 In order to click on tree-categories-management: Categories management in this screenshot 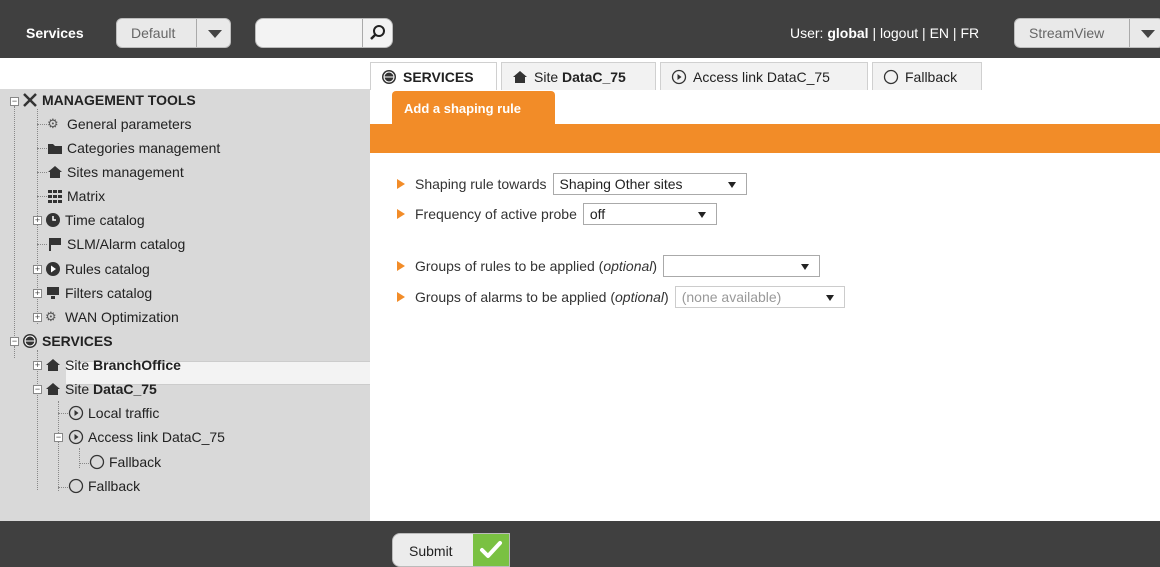, I will do `click(133, 148)`.